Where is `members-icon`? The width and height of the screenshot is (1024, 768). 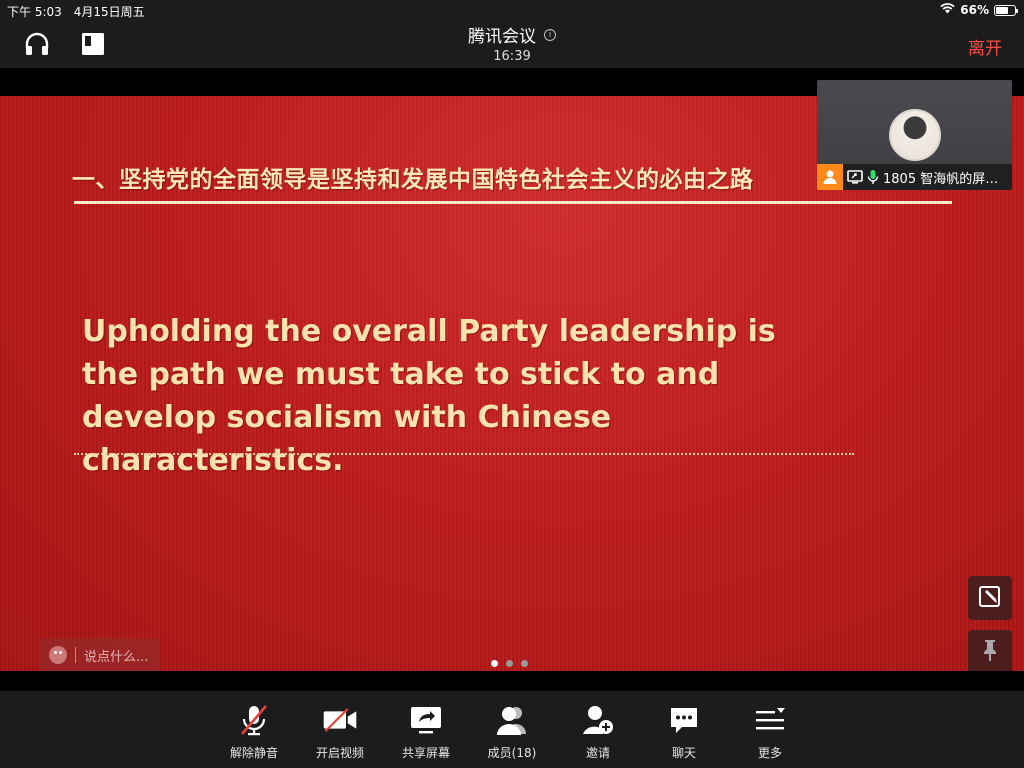
members-icon is located at coordinates (512, 720).